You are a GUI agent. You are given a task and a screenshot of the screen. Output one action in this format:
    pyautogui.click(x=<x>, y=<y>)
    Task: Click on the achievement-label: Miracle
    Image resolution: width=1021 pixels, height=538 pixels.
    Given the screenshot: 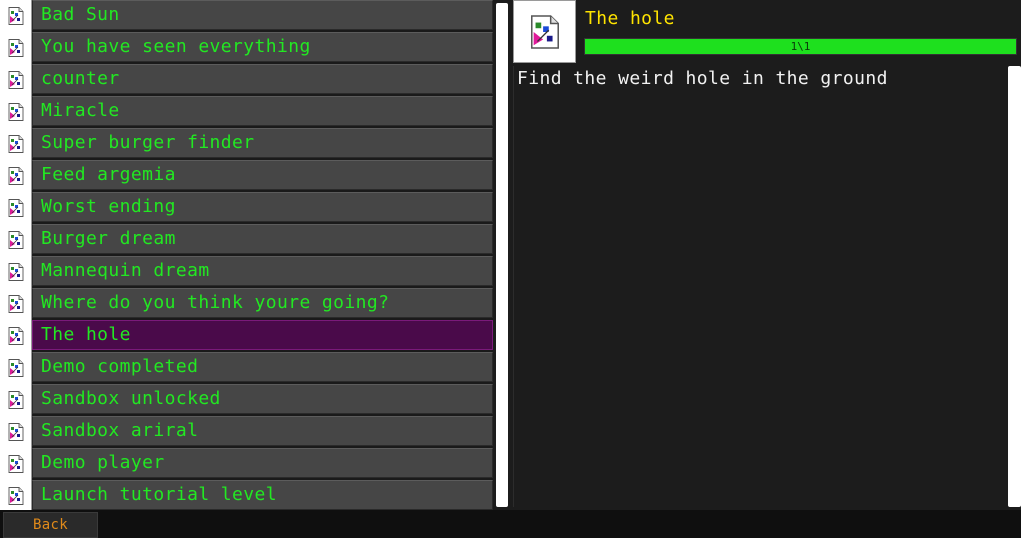 What is the action you would take?
    pyautogui.click(x=262, y=111)
    